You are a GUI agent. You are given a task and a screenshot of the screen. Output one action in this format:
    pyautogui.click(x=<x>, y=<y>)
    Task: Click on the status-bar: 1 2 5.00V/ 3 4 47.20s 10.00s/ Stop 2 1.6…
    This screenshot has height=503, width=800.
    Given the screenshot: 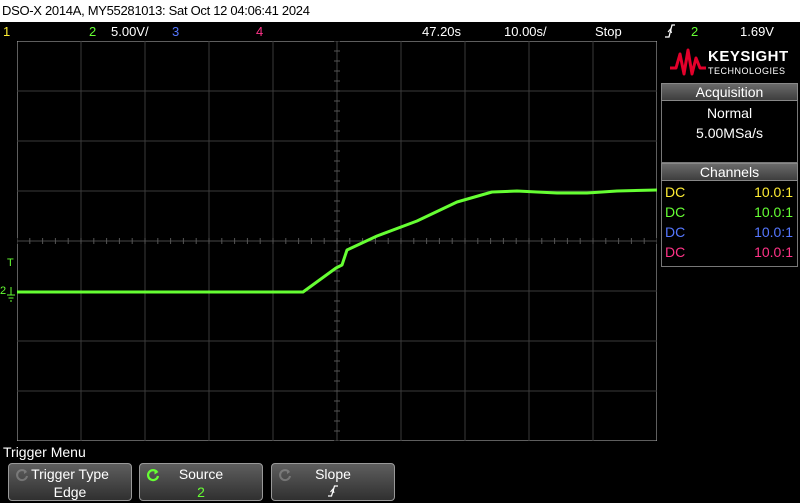 What is the action you would take?
    pyautogui.click(x=400, y=31)
    